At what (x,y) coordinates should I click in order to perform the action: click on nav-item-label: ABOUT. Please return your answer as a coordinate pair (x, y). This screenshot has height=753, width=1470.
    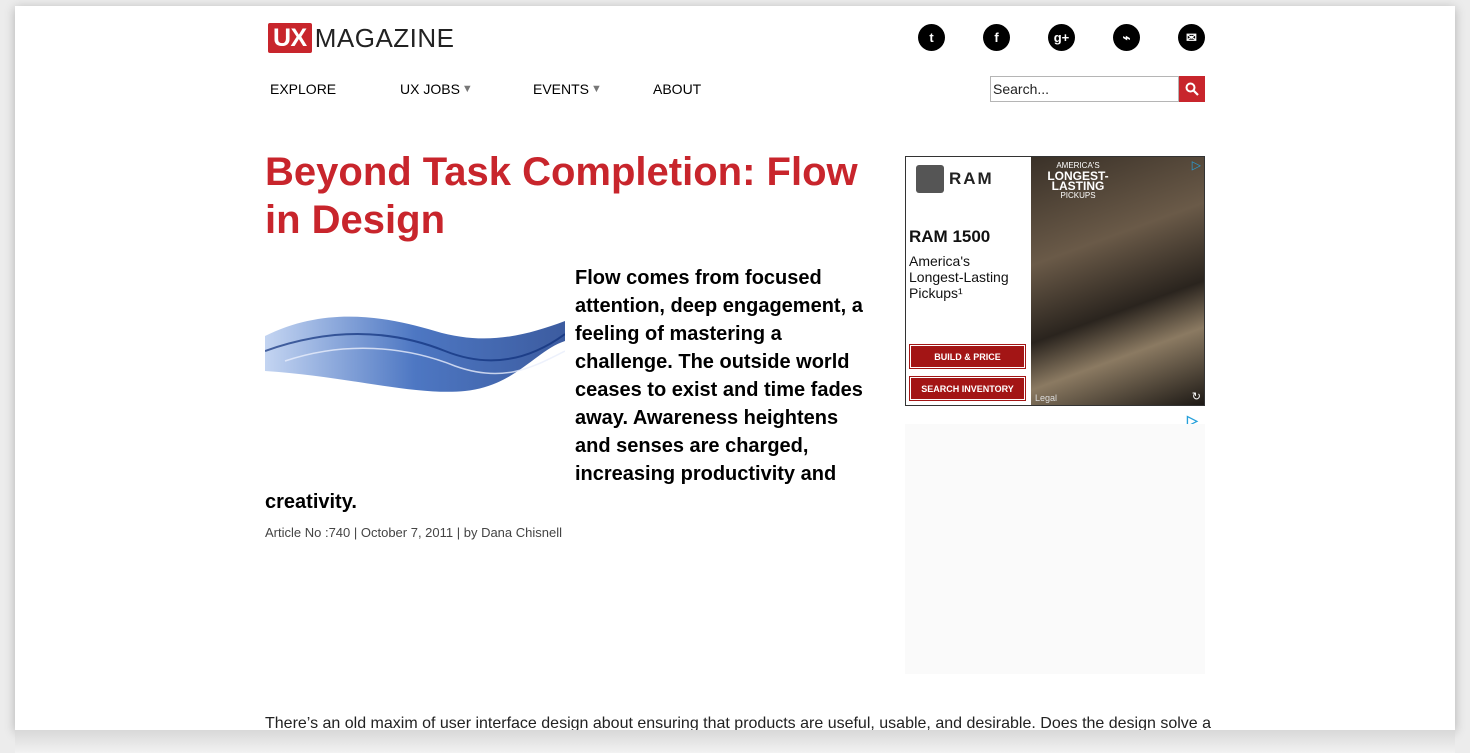
    Looking at the image, I should click on (677, 89).